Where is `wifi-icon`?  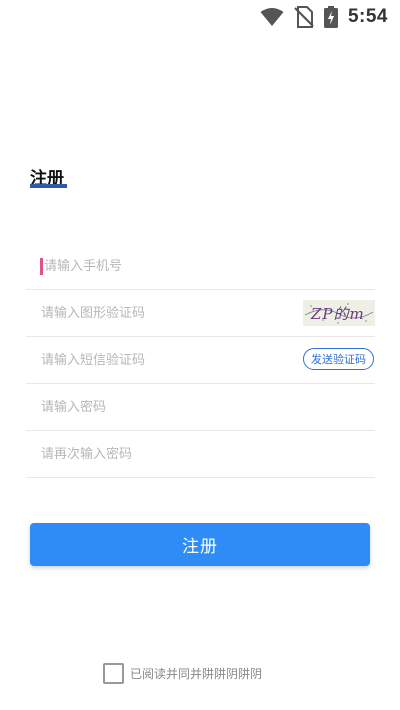 wifi-icon is located at coordinates (272, 17).